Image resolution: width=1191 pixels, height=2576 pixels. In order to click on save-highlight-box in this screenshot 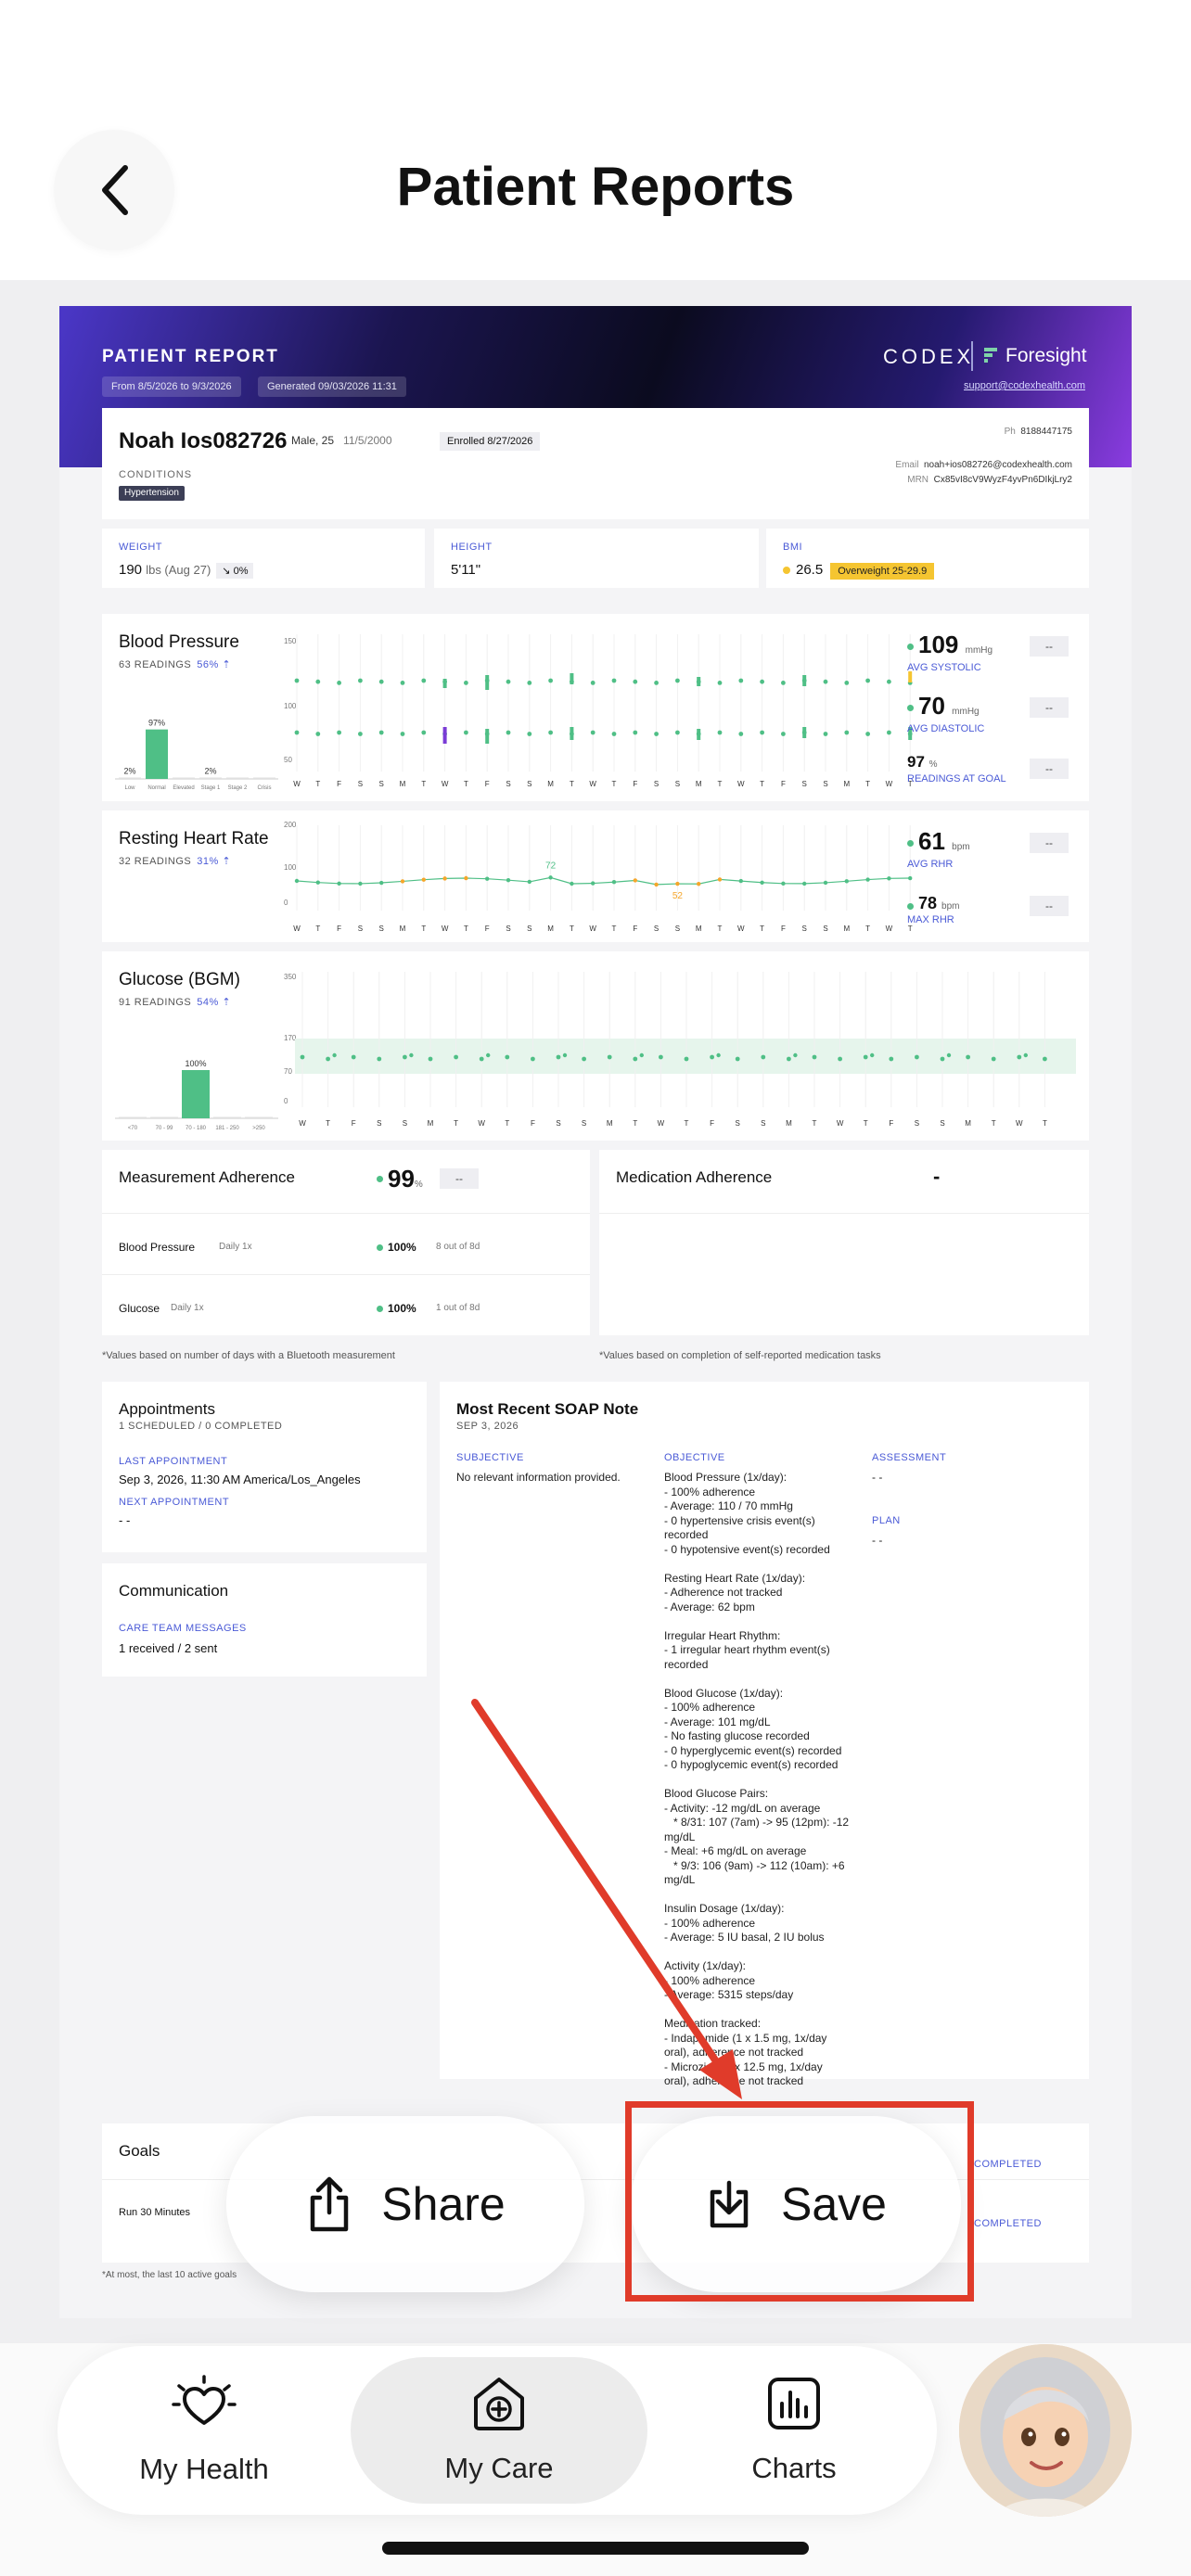, I will do `click(799, 2201)`.